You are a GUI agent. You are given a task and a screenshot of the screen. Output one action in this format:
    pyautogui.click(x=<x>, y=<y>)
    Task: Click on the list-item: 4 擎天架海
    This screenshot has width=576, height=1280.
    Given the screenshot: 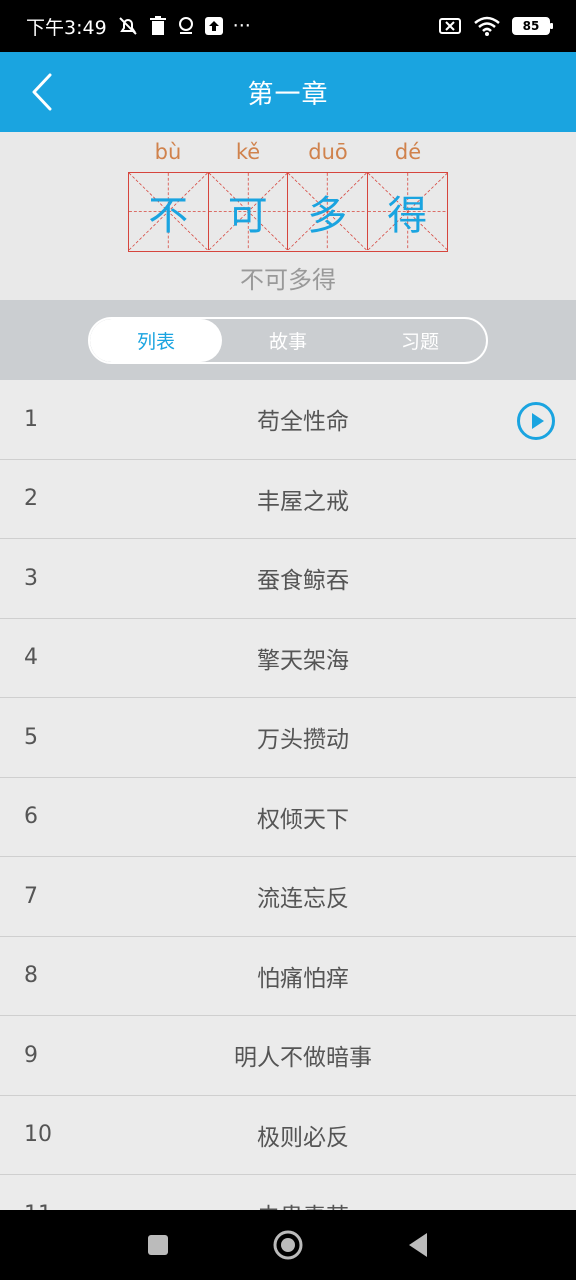 What is the action you would take?
    pyautogui.click(x=288, y=658)
    